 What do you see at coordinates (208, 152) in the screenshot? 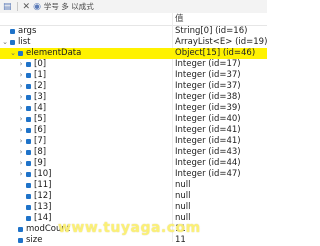
I see `variable-value: Integer (id=43)` at bounding box center [208, 152].